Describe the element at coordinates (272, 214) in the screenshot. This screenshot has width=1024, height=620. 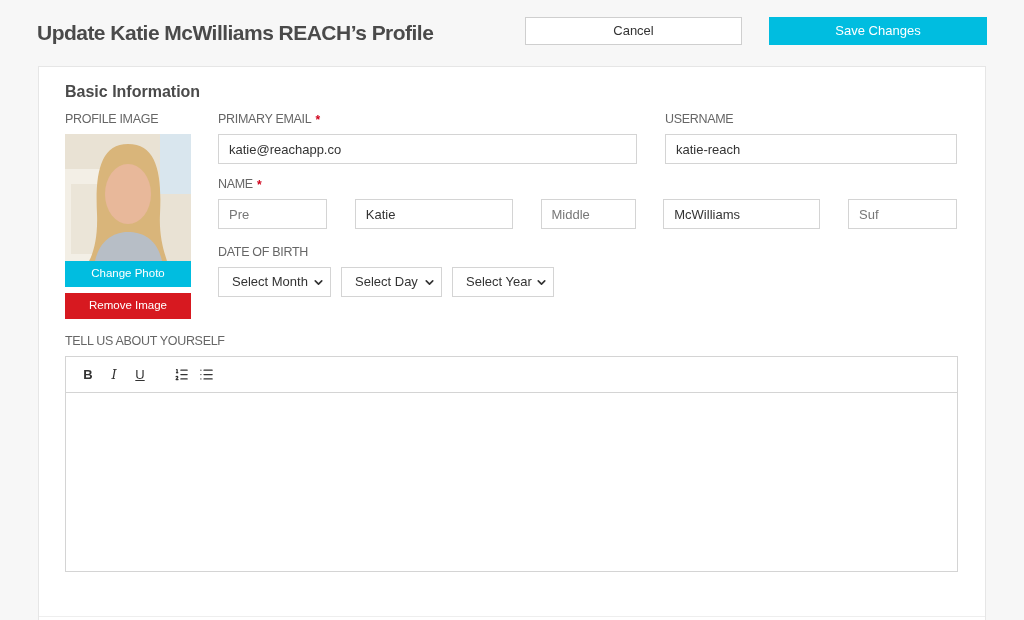
I see `name-field: Pre` at that location.